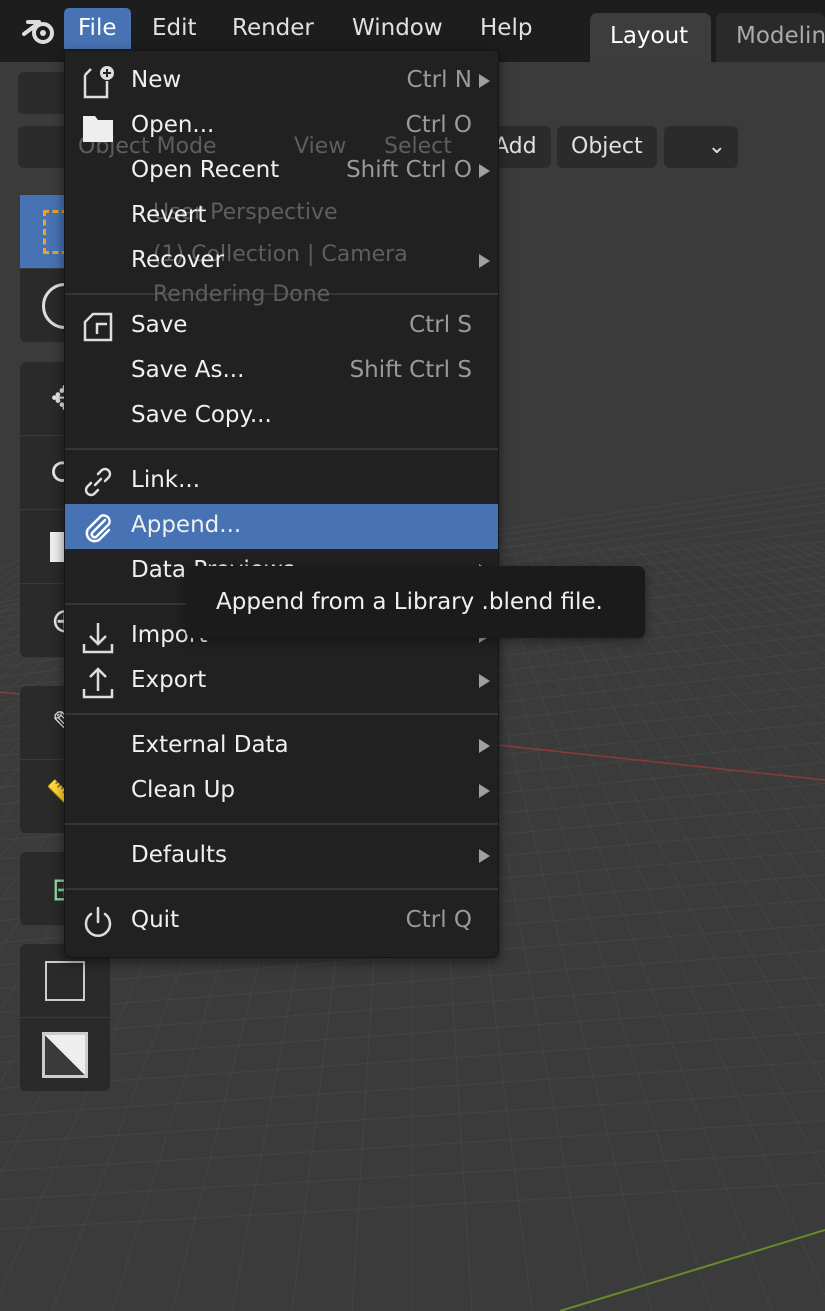  I want to click on object-menu: Object, so click(607, 147).